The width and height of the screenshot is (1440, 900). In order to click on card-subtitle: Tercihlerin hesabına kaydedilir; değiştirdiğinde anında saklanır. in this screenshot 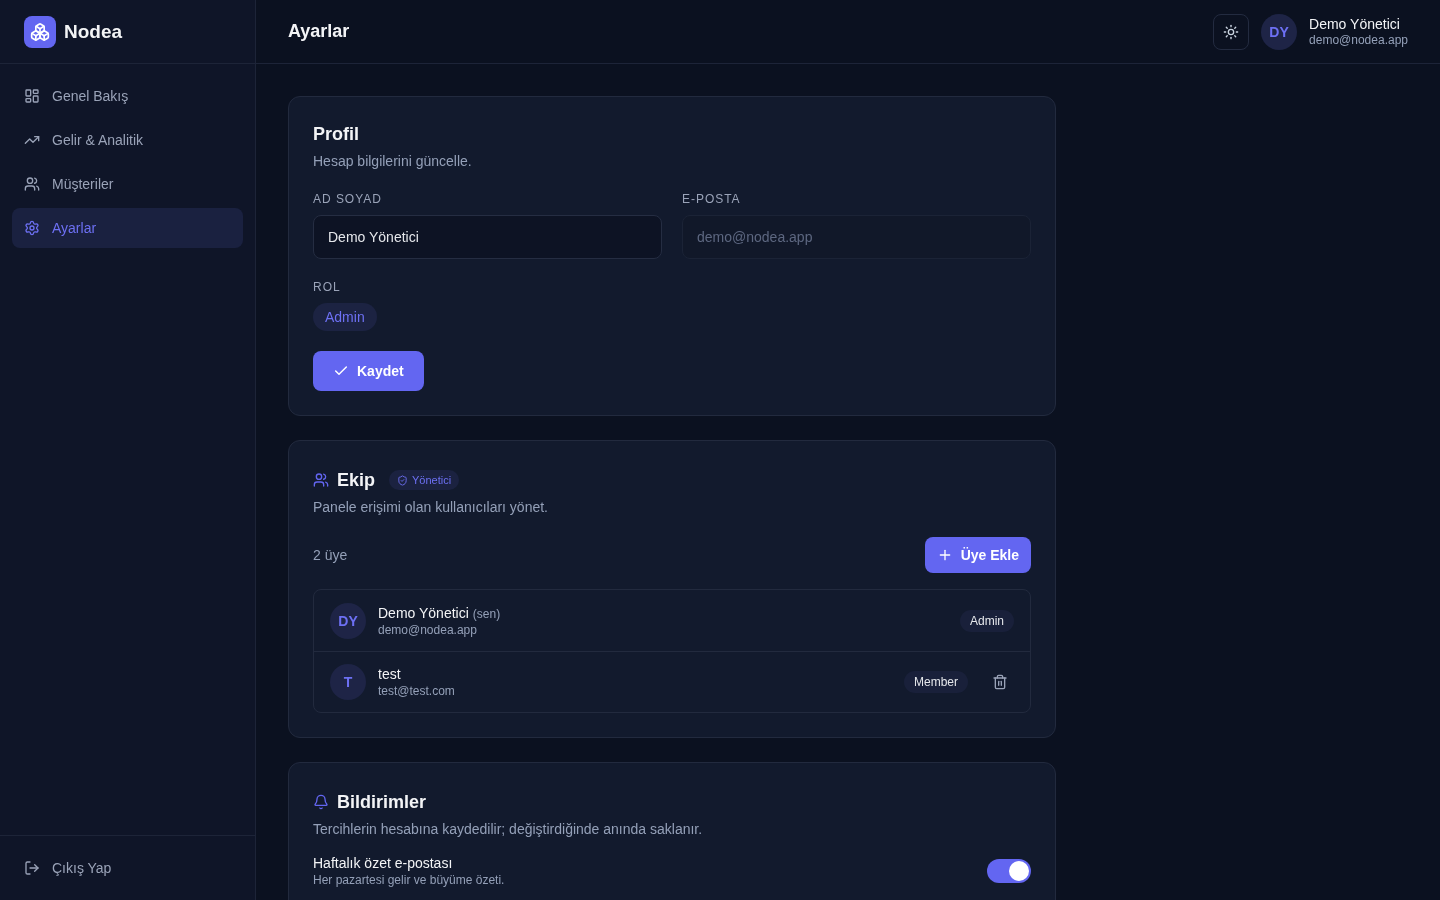, I will do `click(508, 829)`.